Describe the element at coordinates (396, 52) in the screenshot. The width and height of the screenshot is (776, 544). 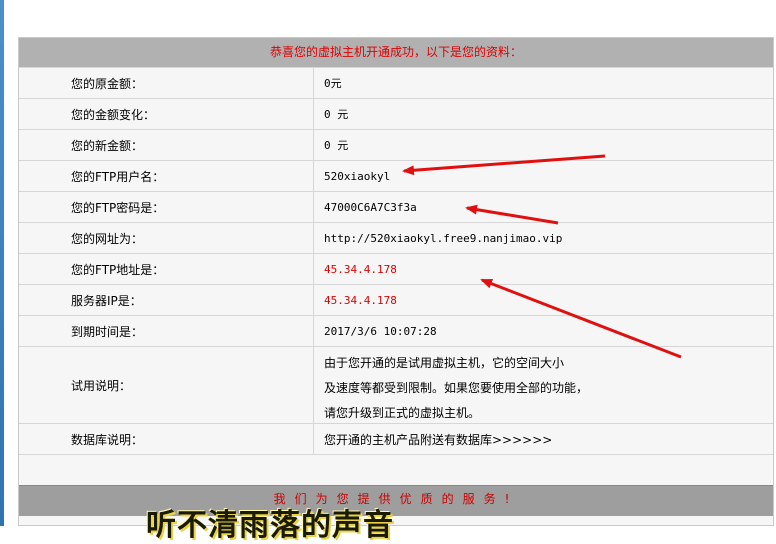
I see `success-header: 恭喜您的虚拟主机开通成功，以下是您的资料：` at that location.